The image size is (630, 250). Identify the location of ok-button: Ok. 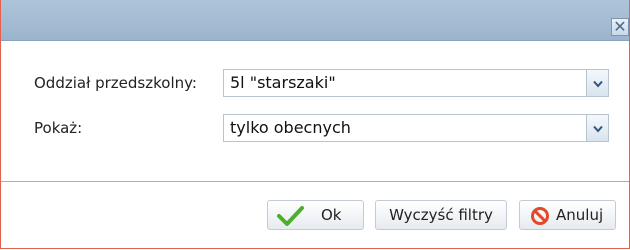
(315, 215).